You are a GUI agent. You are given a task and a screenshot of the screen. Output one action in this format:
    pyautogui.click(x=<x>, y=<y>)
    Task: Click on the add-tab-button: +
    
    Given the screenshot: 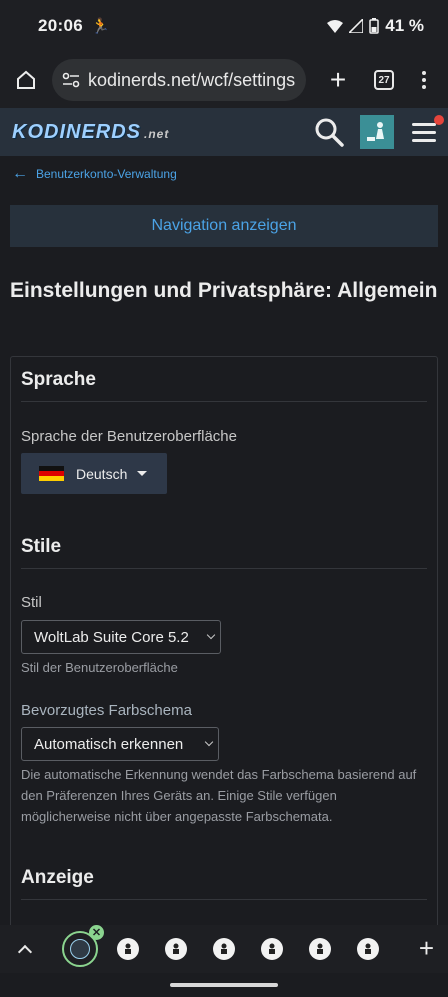 What is the action you would take?
    pyautogui.click(x=426, y=948)
    